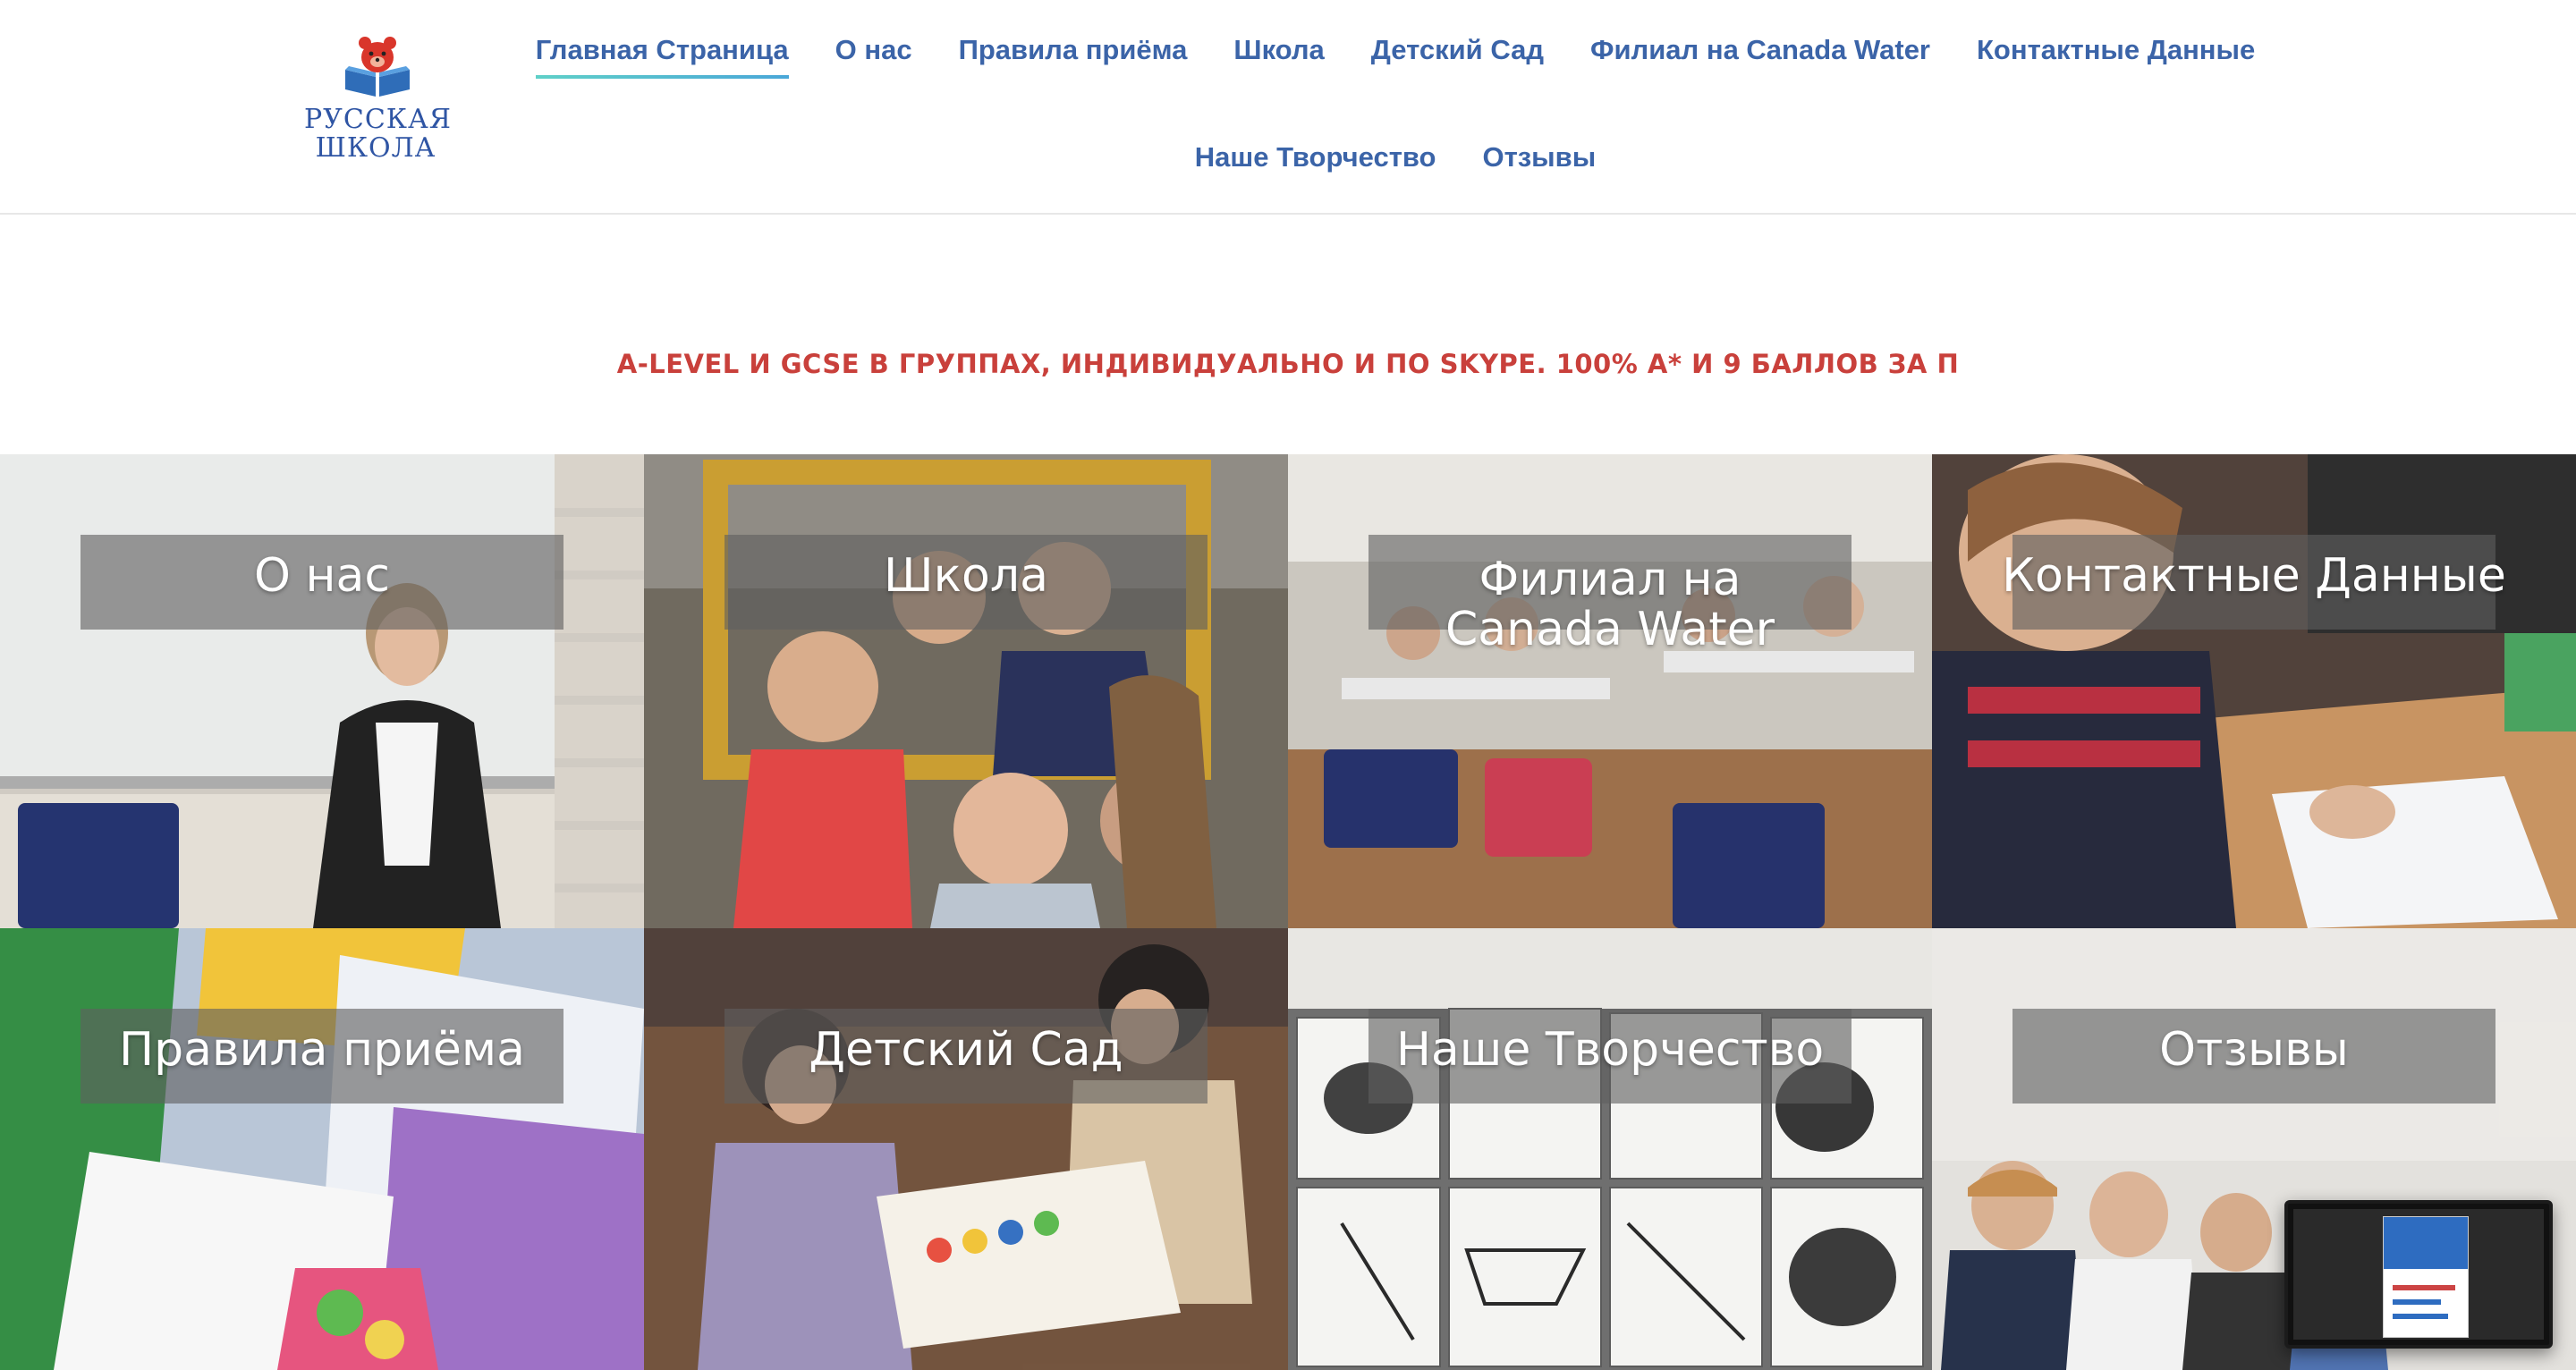  I want to click on nav-item-about: О нас, so click(873, 56).